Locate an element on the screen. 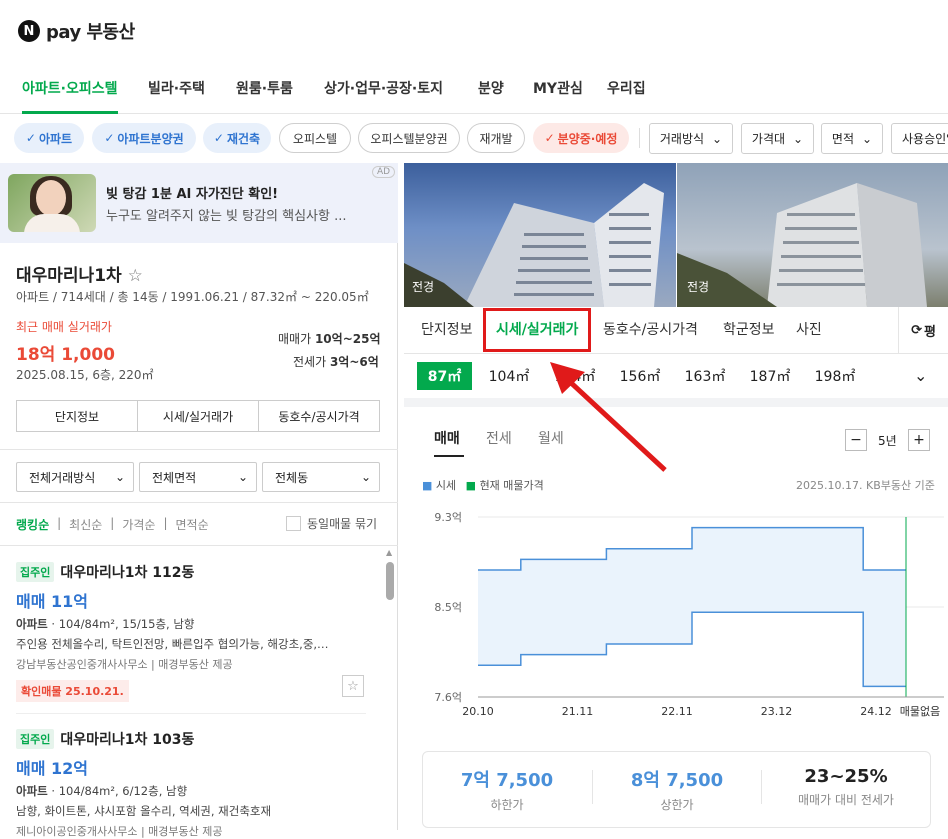 The width and height of the screenshot is (948, 839). brand-name: pay 부동산 is located at coordinates (90, 32).